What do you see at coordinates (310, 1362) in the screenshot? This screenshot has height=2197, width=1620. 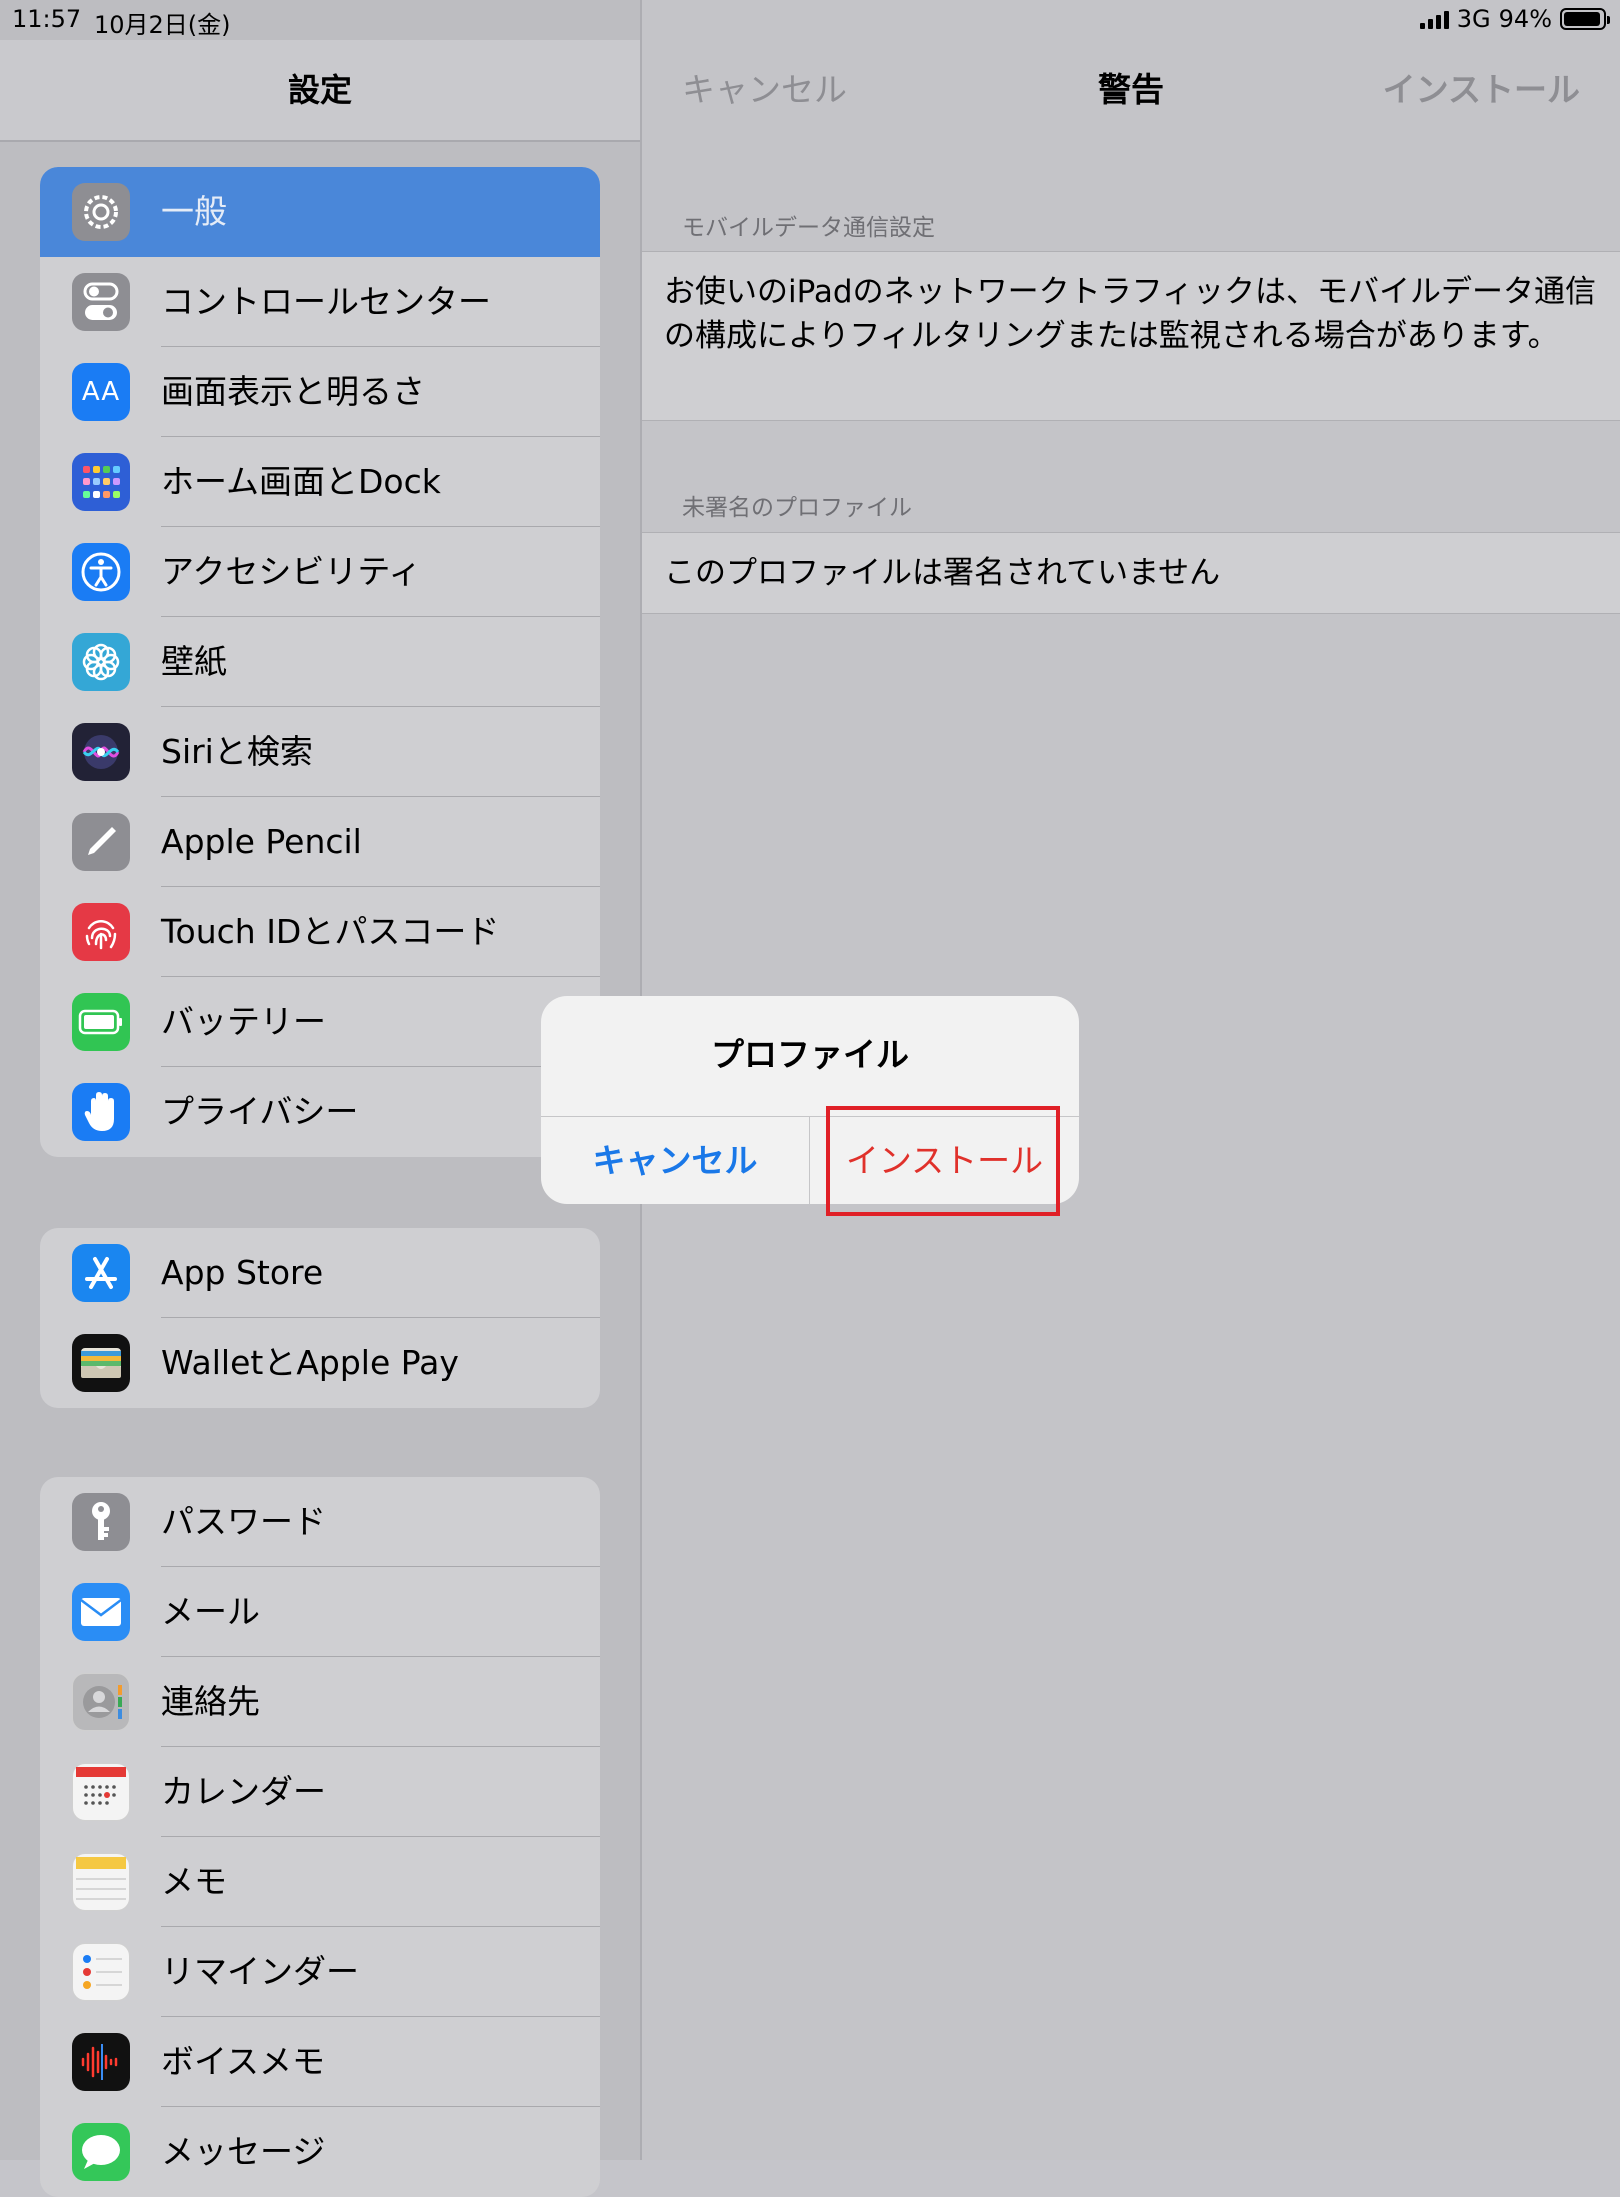 I see `sidebar-item-label: WalletとApple Pay` at bounding box center [310, 1362].